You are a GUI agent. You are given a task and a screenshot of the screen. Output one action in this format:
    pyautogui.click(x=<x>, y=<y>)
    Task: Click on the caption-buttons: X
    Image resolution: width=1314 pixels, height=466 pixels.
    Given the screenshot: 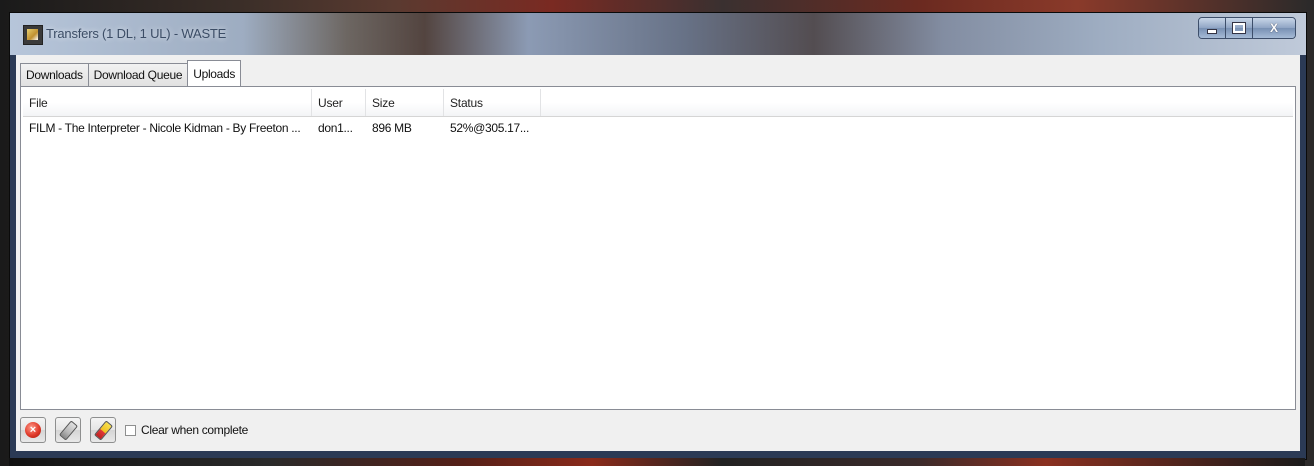 What is the action you would take?
    pyautogui.click(x=1247, y=28)
    